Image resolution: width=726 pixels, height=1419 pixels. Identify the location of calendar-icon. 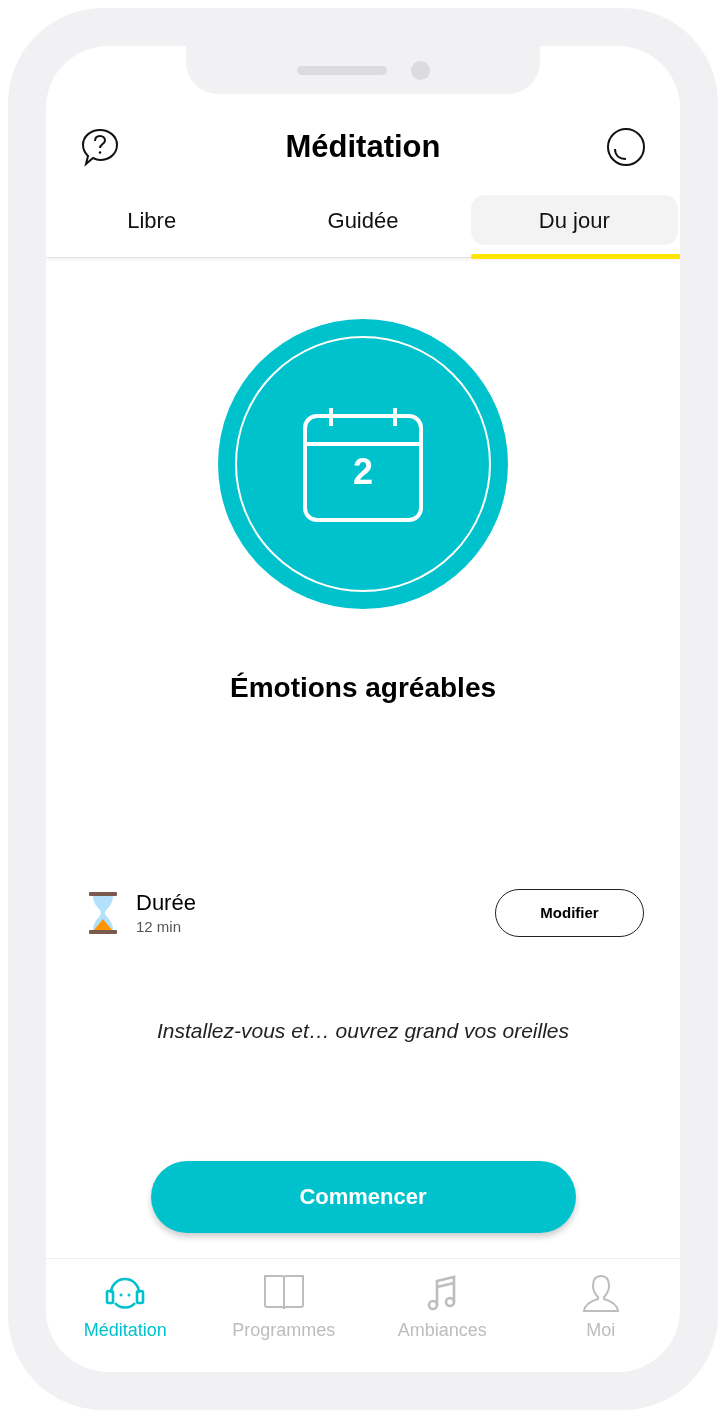
(363, 464).